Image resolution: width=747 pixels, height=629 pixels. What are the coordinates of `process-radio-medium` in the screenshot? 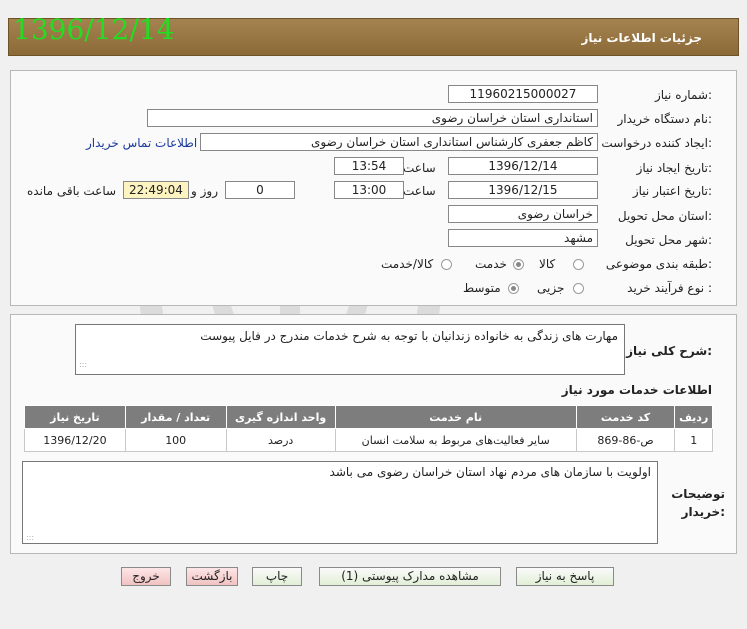 It's located at (513, 288).